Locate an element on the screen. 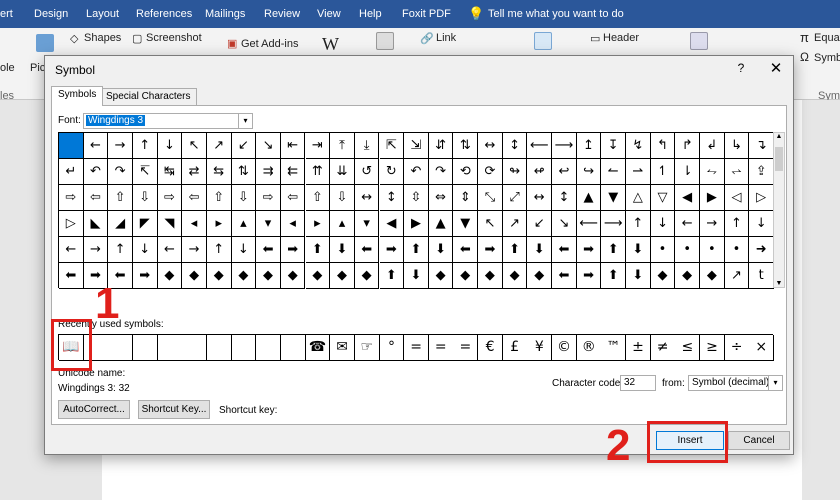 The image size is (840, 500). symbol-cell: ↙ is located at coordinates (540, 224).